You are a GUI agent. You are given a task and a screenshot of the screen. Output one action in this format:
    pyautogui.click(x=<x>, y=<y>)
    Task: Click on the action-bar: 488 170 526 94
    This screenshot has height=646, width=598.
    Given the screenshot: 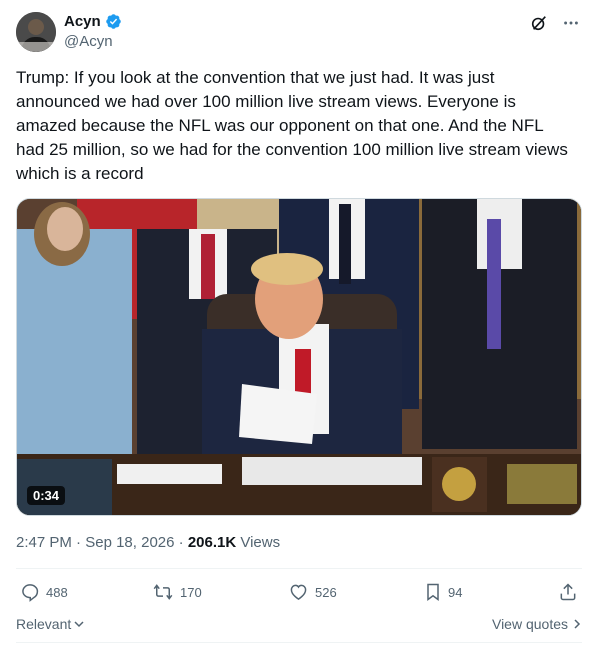 What is the action you would take?
    pyautogui.click(x=299, y=594)
    